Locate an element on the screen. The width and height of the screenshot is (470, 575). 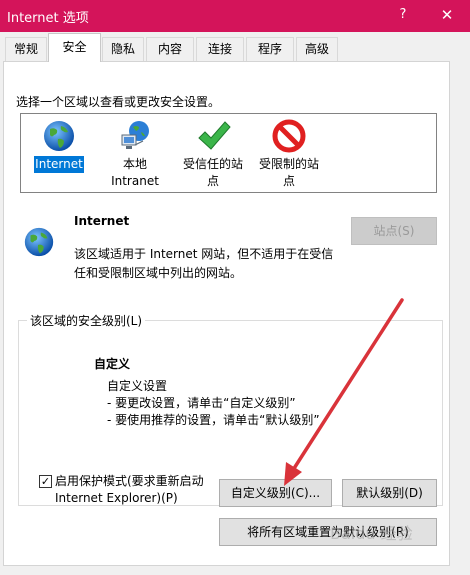
level-line: - 要更改设置，请单击“自定义级别” is located at coordinates (201, 403).